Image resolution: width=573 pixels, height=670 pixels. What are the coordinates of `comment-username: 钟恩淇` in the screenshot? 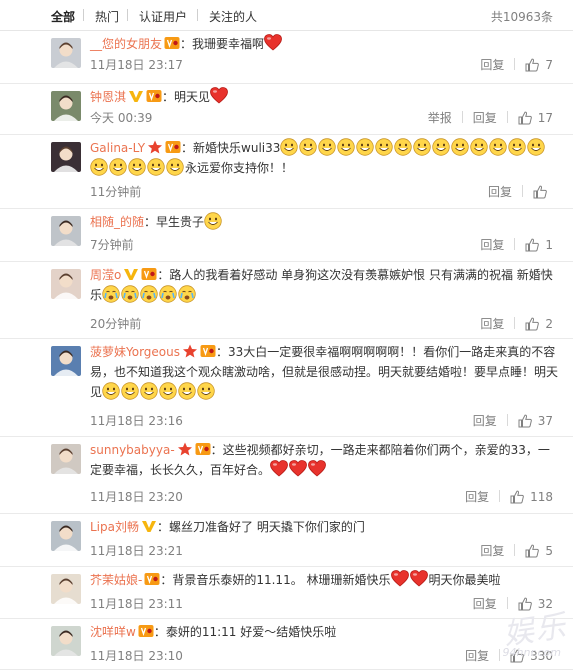 It's located at (108, 97).